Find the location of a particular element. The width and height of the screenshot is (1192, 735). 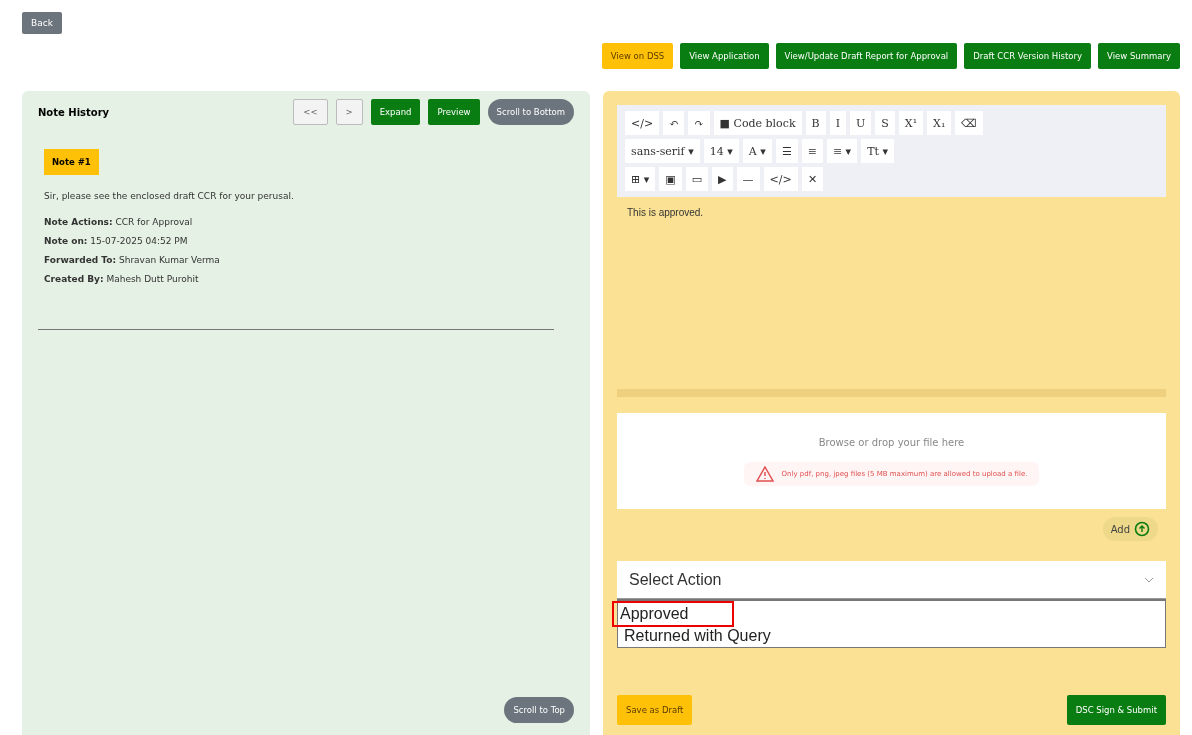

note-badge: Note #1 is located at coordinates (71, 162).